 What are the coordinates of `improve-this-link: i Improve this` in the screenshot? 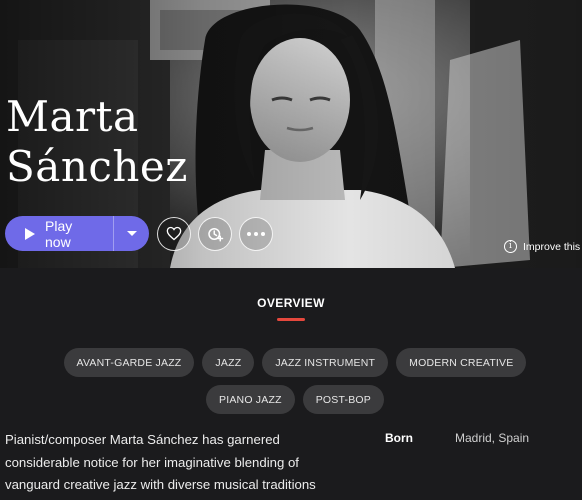 It's located at (542, 246).